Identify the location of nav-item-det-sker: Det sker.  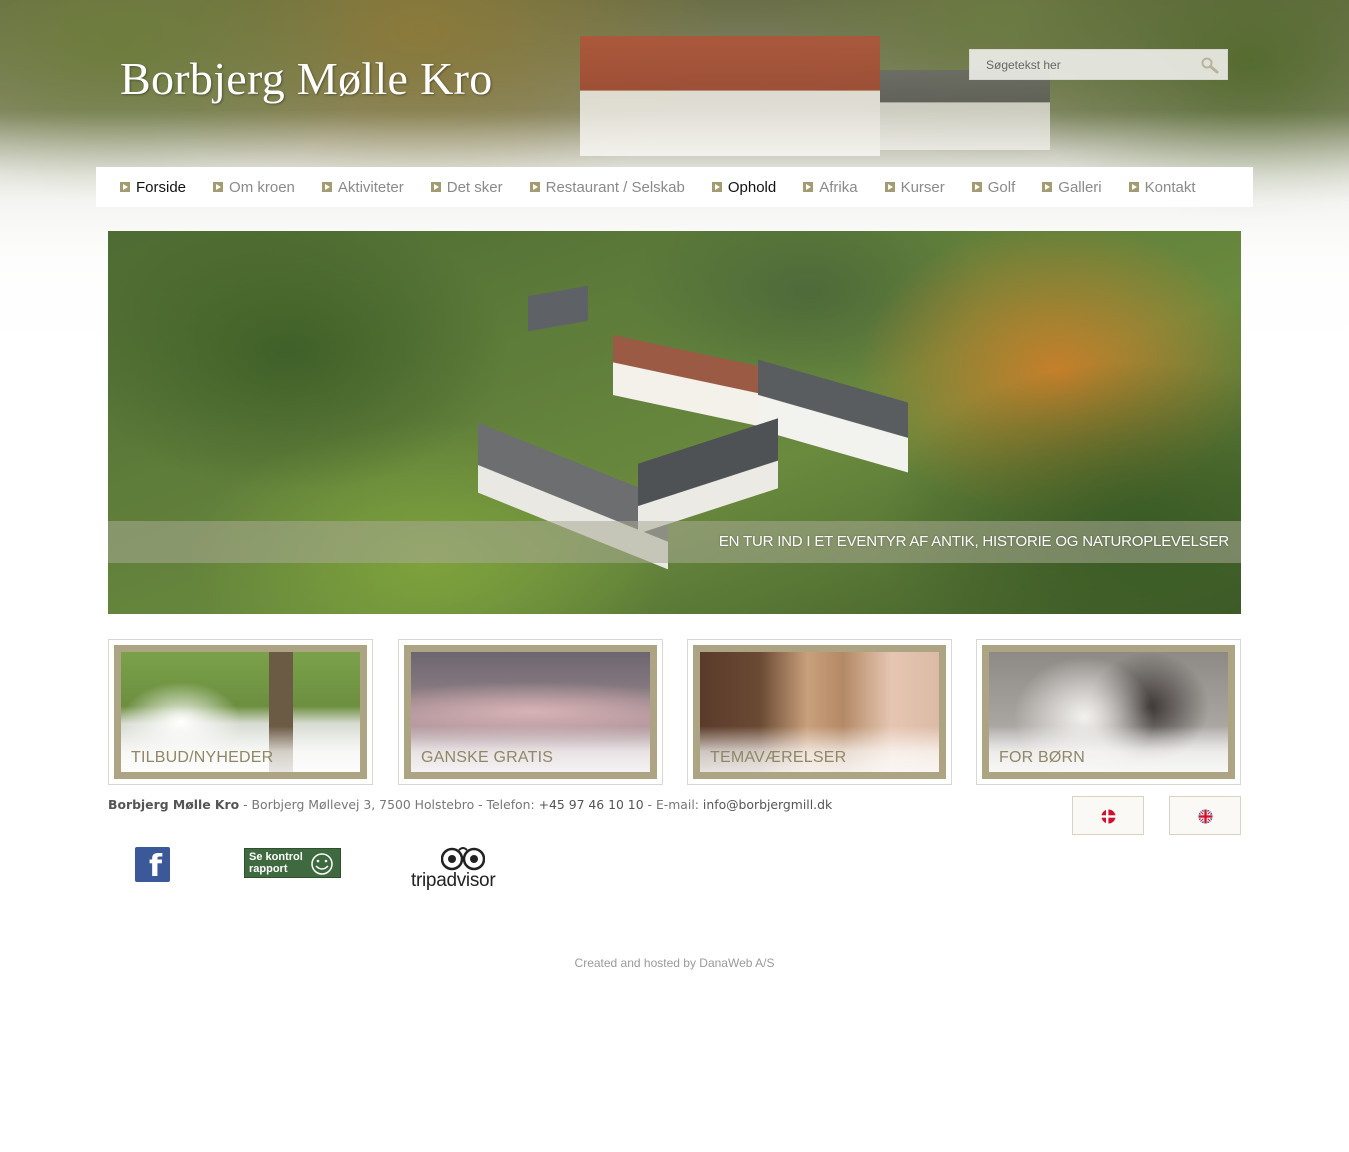
(466, 187).